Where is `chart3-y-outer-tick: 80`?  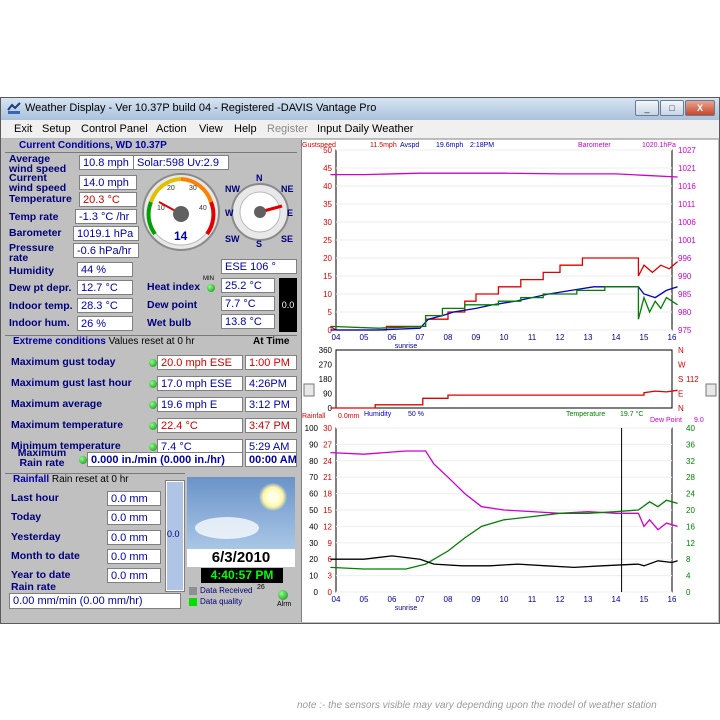 chart3-y-outer-tick: 80 is located at coordinates (313, 461).